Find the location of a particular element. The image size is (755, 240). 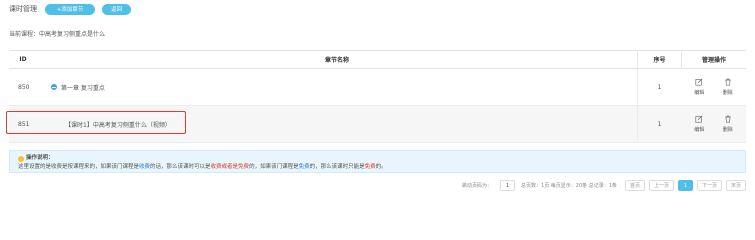

goto-label: 跳动页码为： is located at coordinates (477, 186).